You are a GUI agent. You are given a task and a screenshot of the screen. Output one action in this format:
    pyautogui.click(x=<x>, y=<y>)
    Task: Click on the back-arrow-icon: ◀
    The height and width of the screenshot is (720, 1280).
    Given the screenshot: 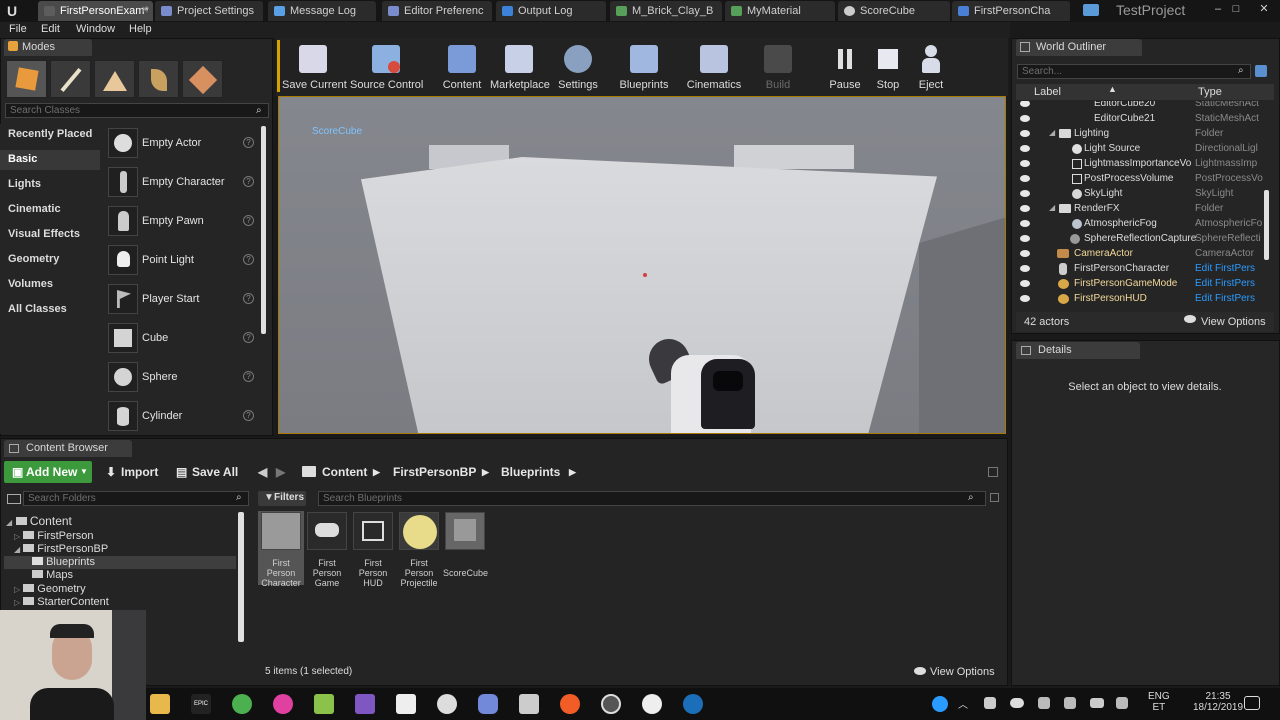 What is the action you would take?
    pyautogui.click(x=262, y=472)
    